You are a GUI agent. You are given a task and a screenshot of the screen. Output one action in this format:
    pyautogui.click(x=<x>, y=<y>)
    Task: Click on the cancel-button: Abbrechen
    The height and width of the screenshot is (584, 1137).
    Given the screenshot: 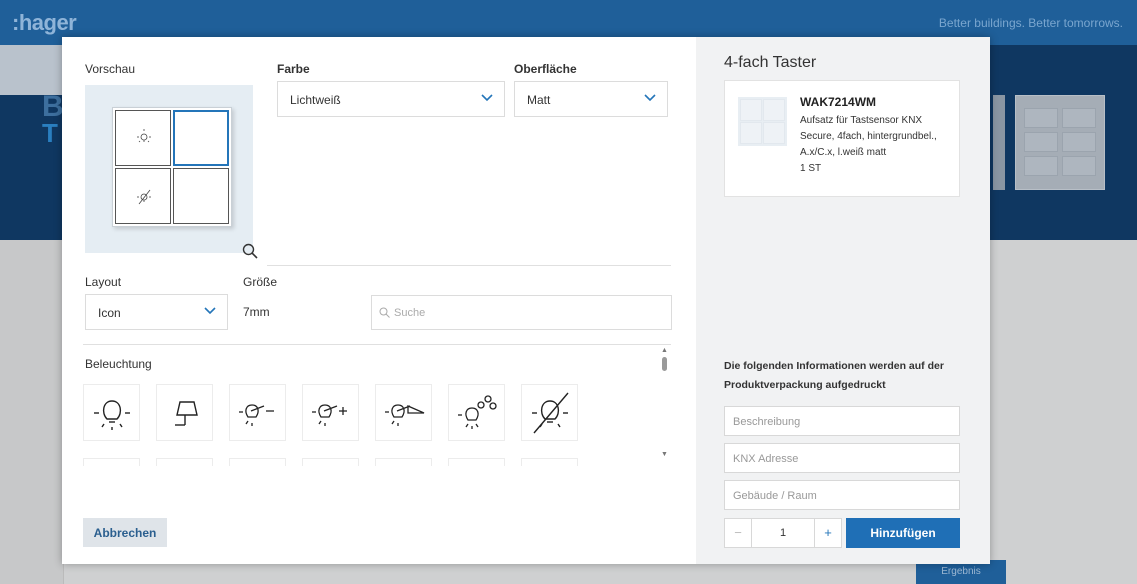 What is the action you would take?
    pyautogui.click(x=125, y=532)
    